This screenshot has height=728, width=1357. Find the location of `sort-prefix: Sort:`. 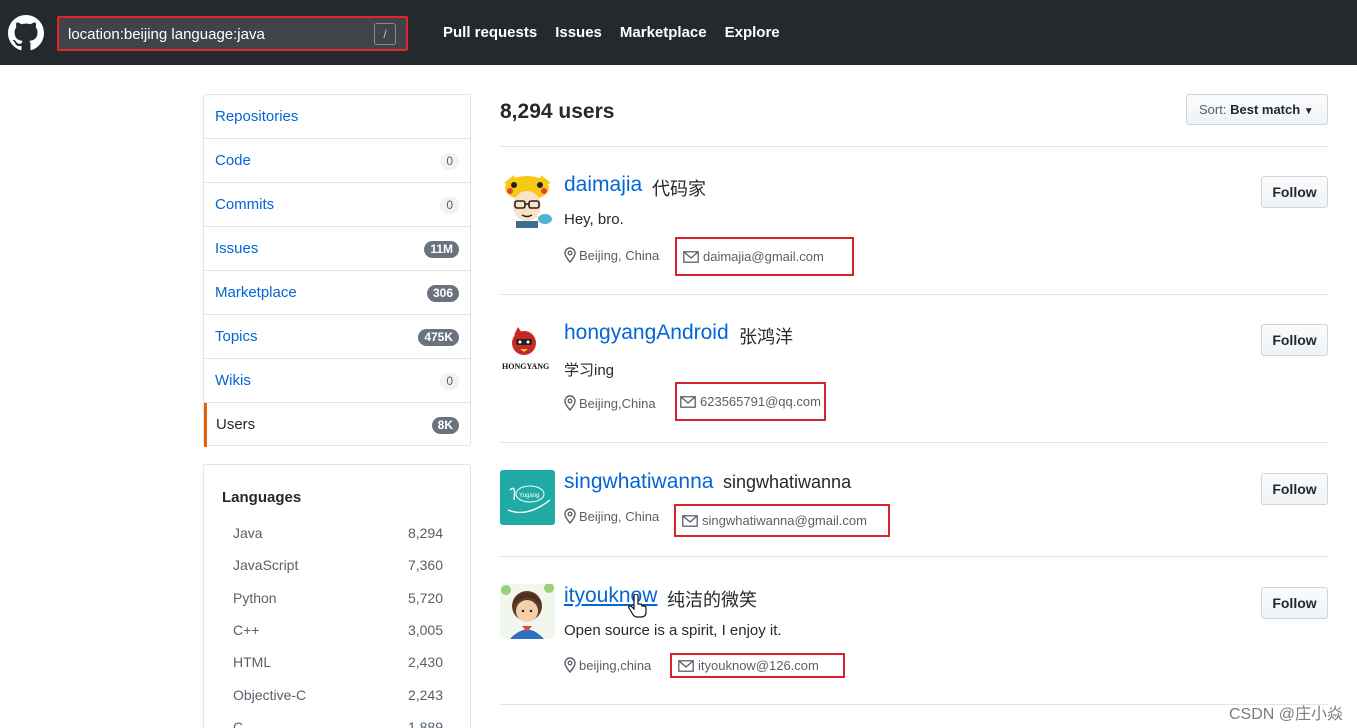

sort-prefix: Sort: is located at coordinates (1213, 109).